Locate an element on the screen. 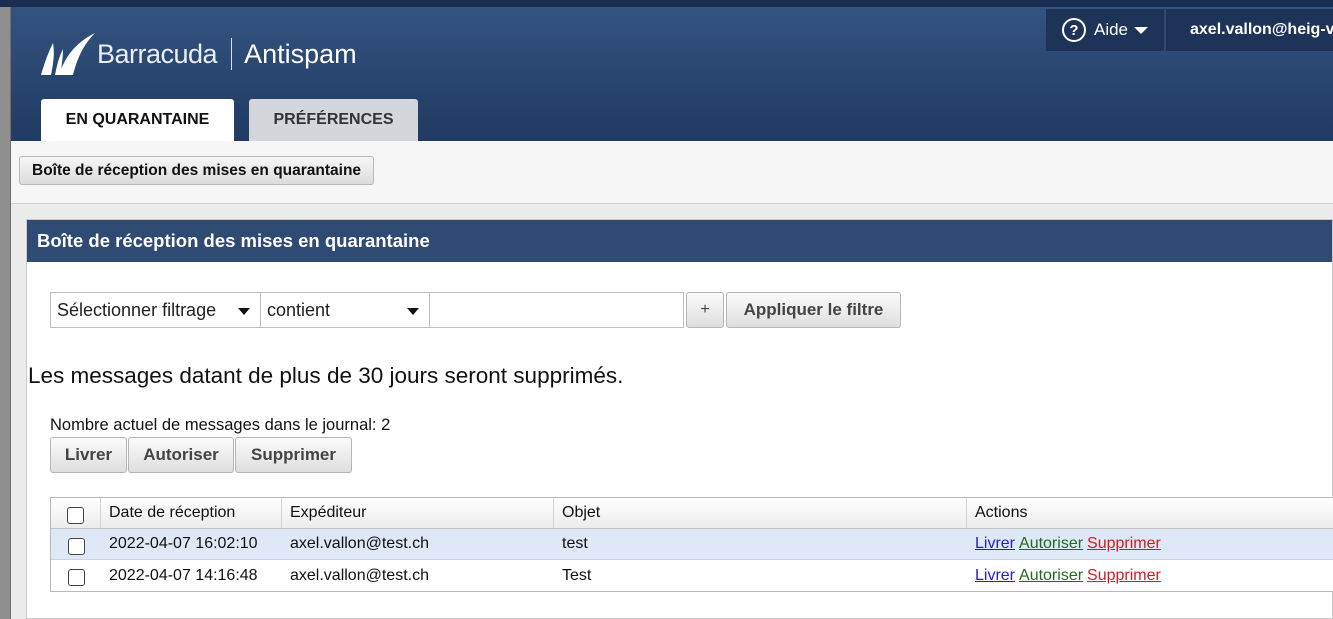  add-filter-button: + is located at coordinates (705, 310).